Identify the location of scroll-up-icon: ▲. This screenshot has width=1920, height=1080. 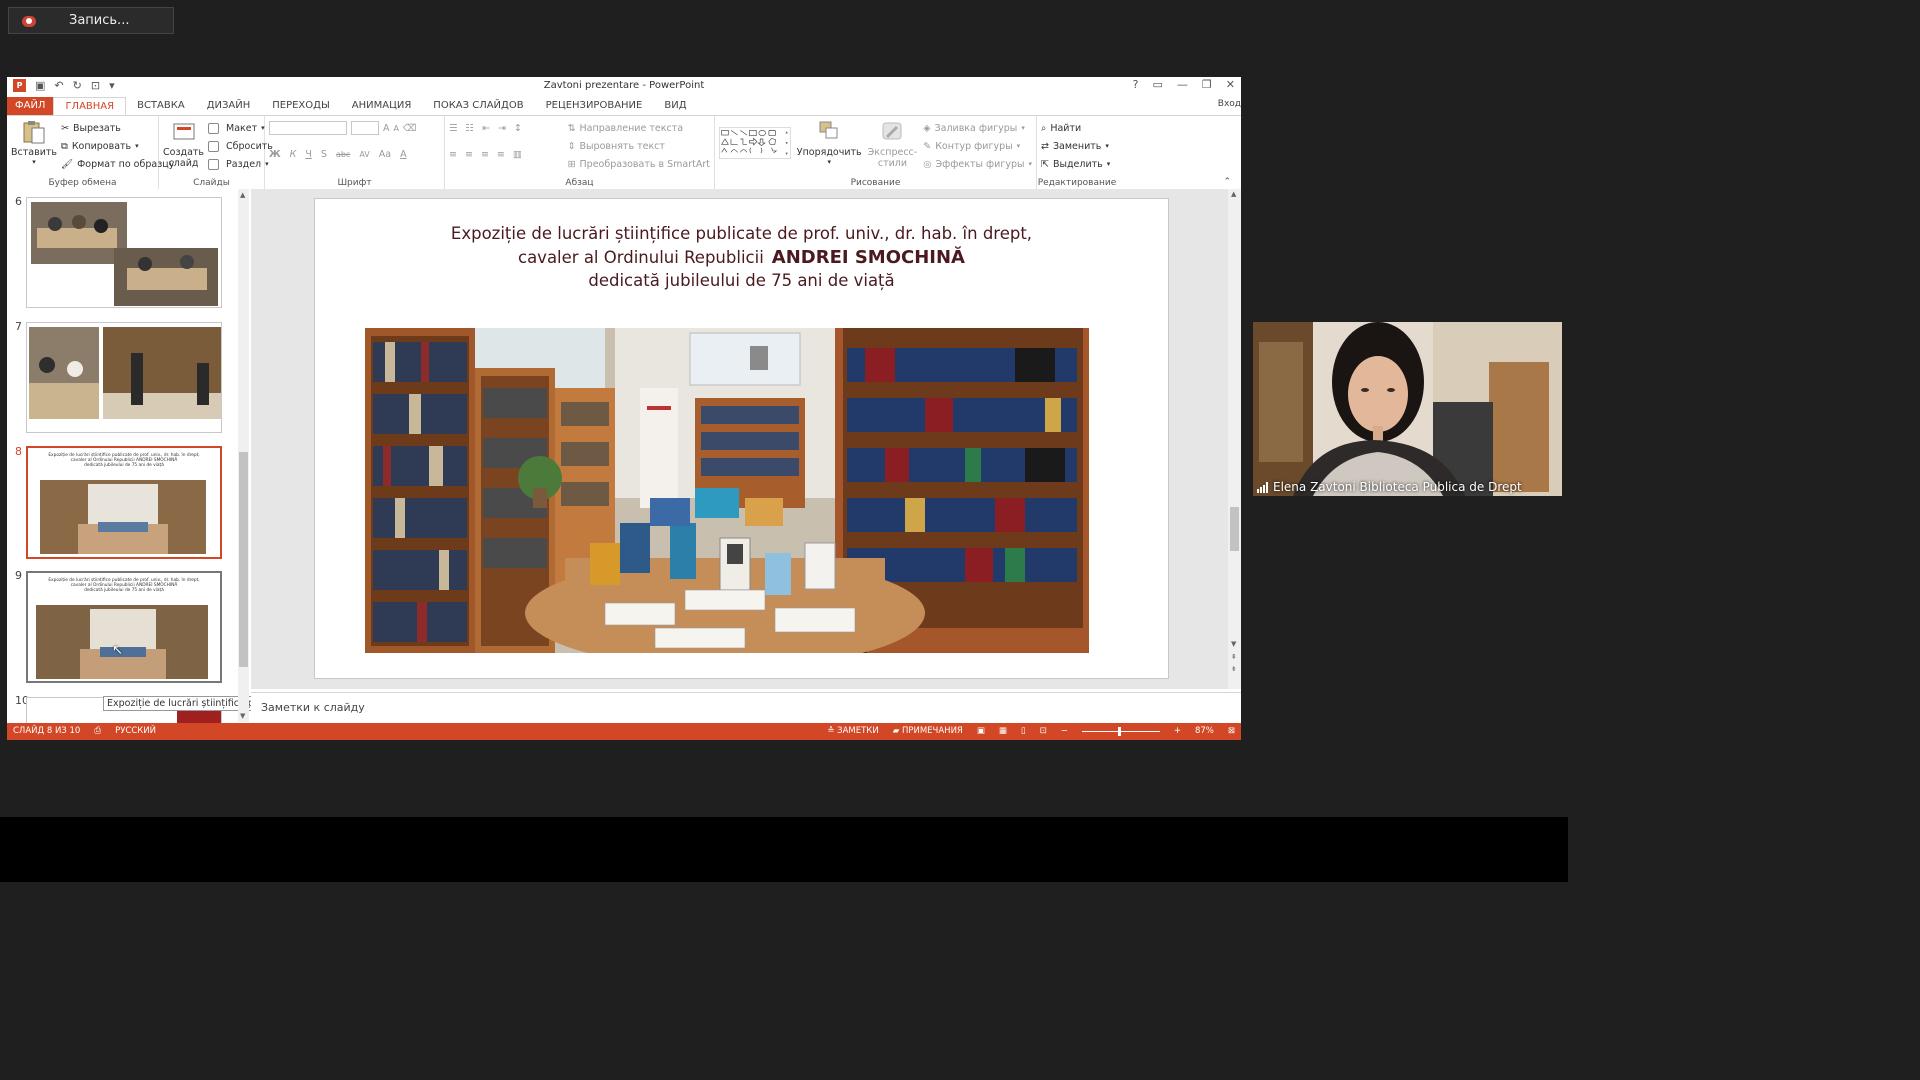
(242, 195).